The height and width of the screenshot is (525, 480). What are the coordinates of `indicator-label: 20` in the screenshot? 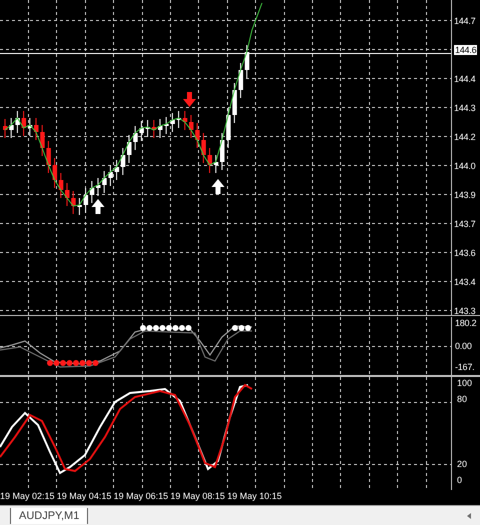 It's located at (462, 464).